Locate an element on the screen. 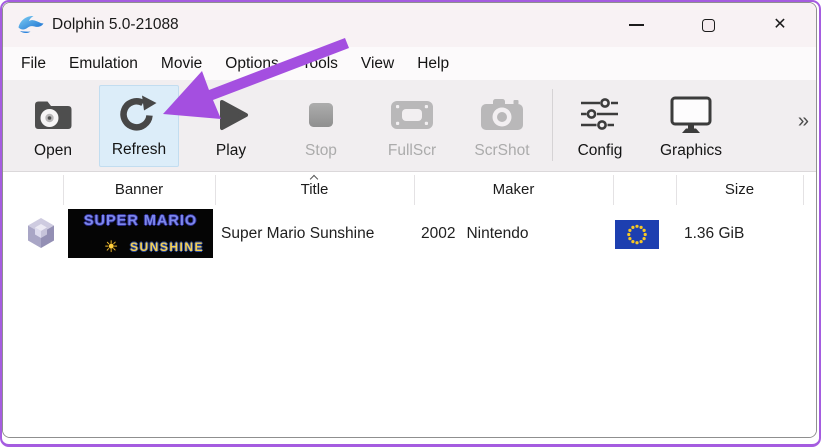 This screenshot has width=821, height=447. toolbar-button-refresh: Refresh is located at coordinates (139, 126).